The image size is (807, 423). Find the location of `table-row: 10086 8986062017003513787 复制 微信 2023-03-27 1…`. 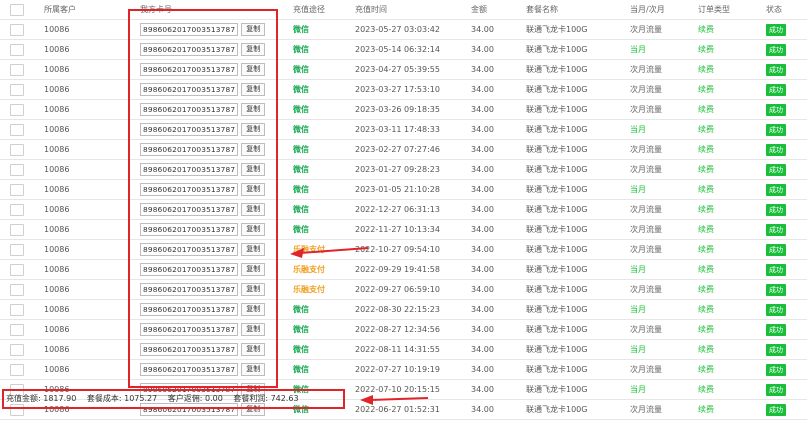

table-row: 10086 8986062017003513787 复制 微信 2023-03-27 1… is located at coordinates (403, 90).